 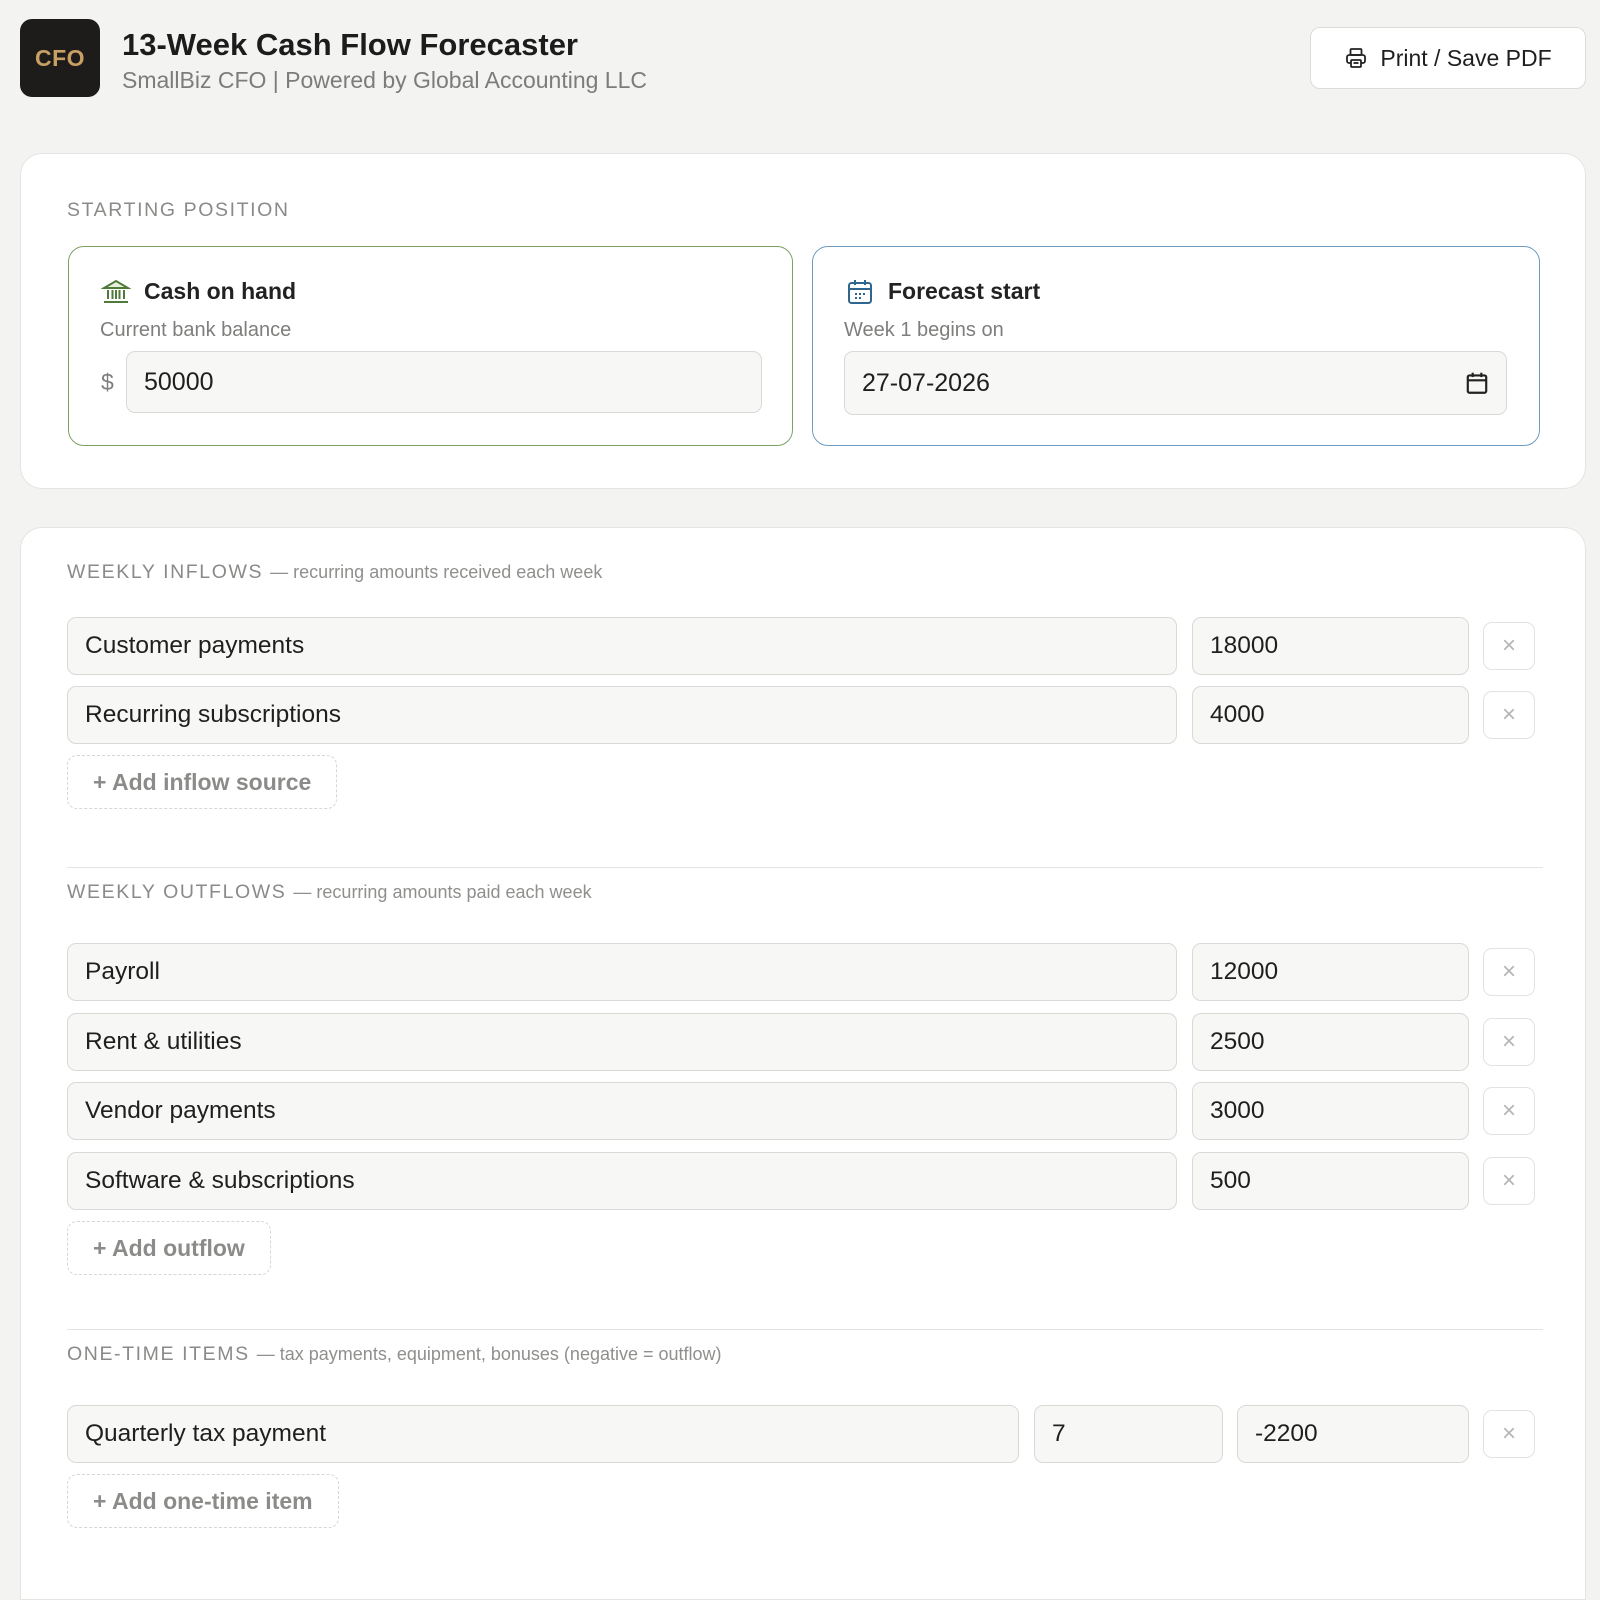 I want to click on print-button-label: Print / Save PDF, so click(x=1466, y=57).